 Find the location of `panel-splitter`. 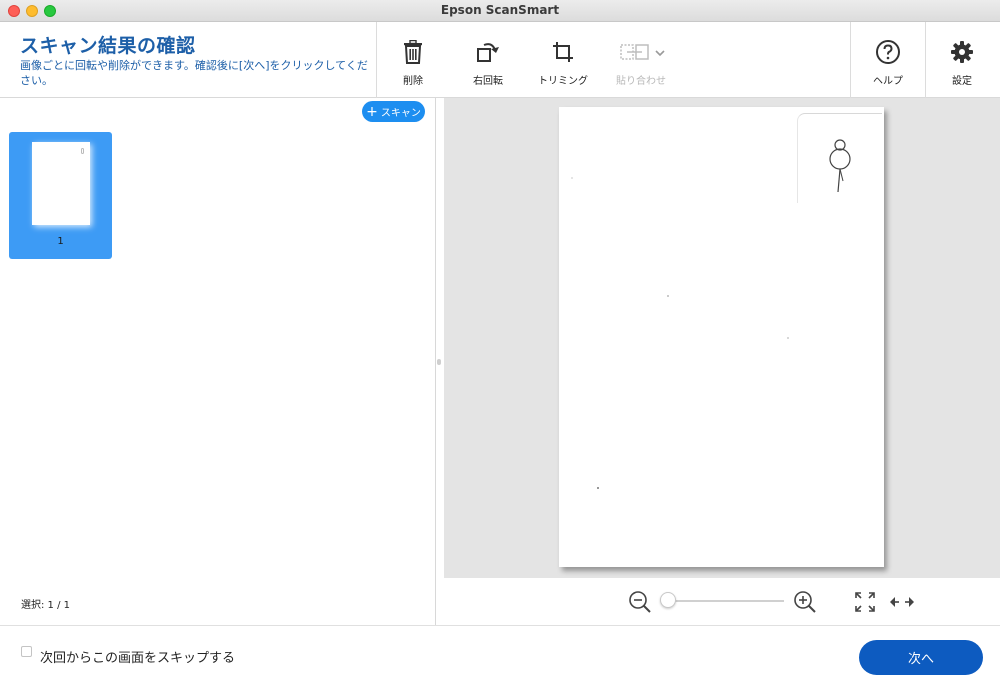

panel-splitter is located at coordinates (439, 362).